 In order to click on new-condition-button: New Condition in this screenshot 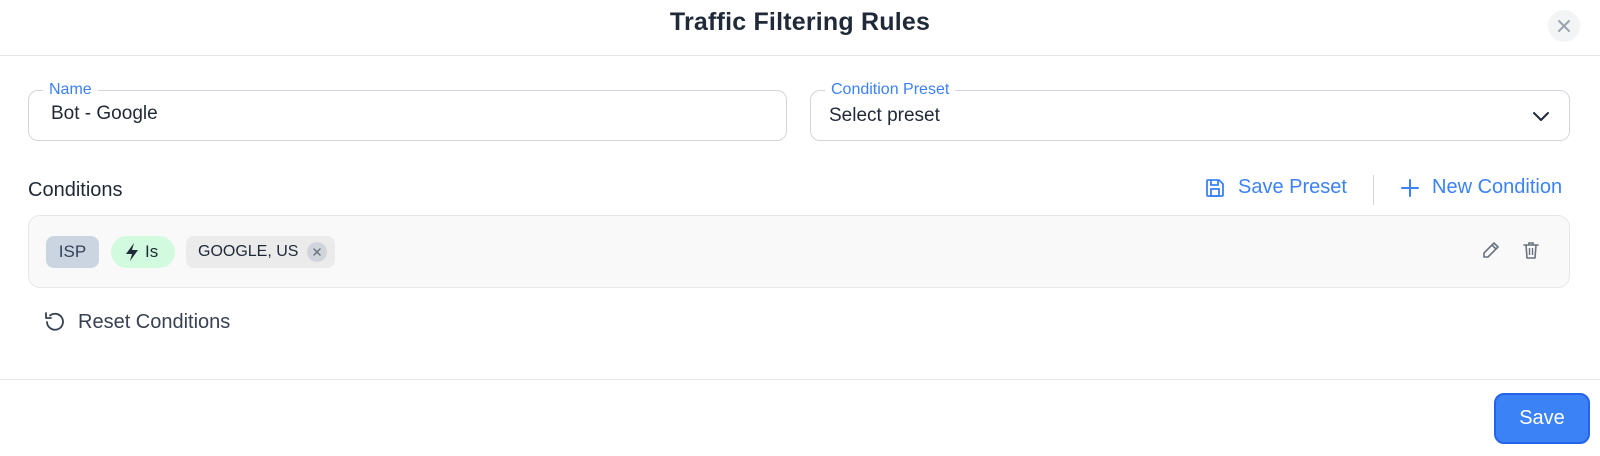, I will do `click(1481, 187)`.